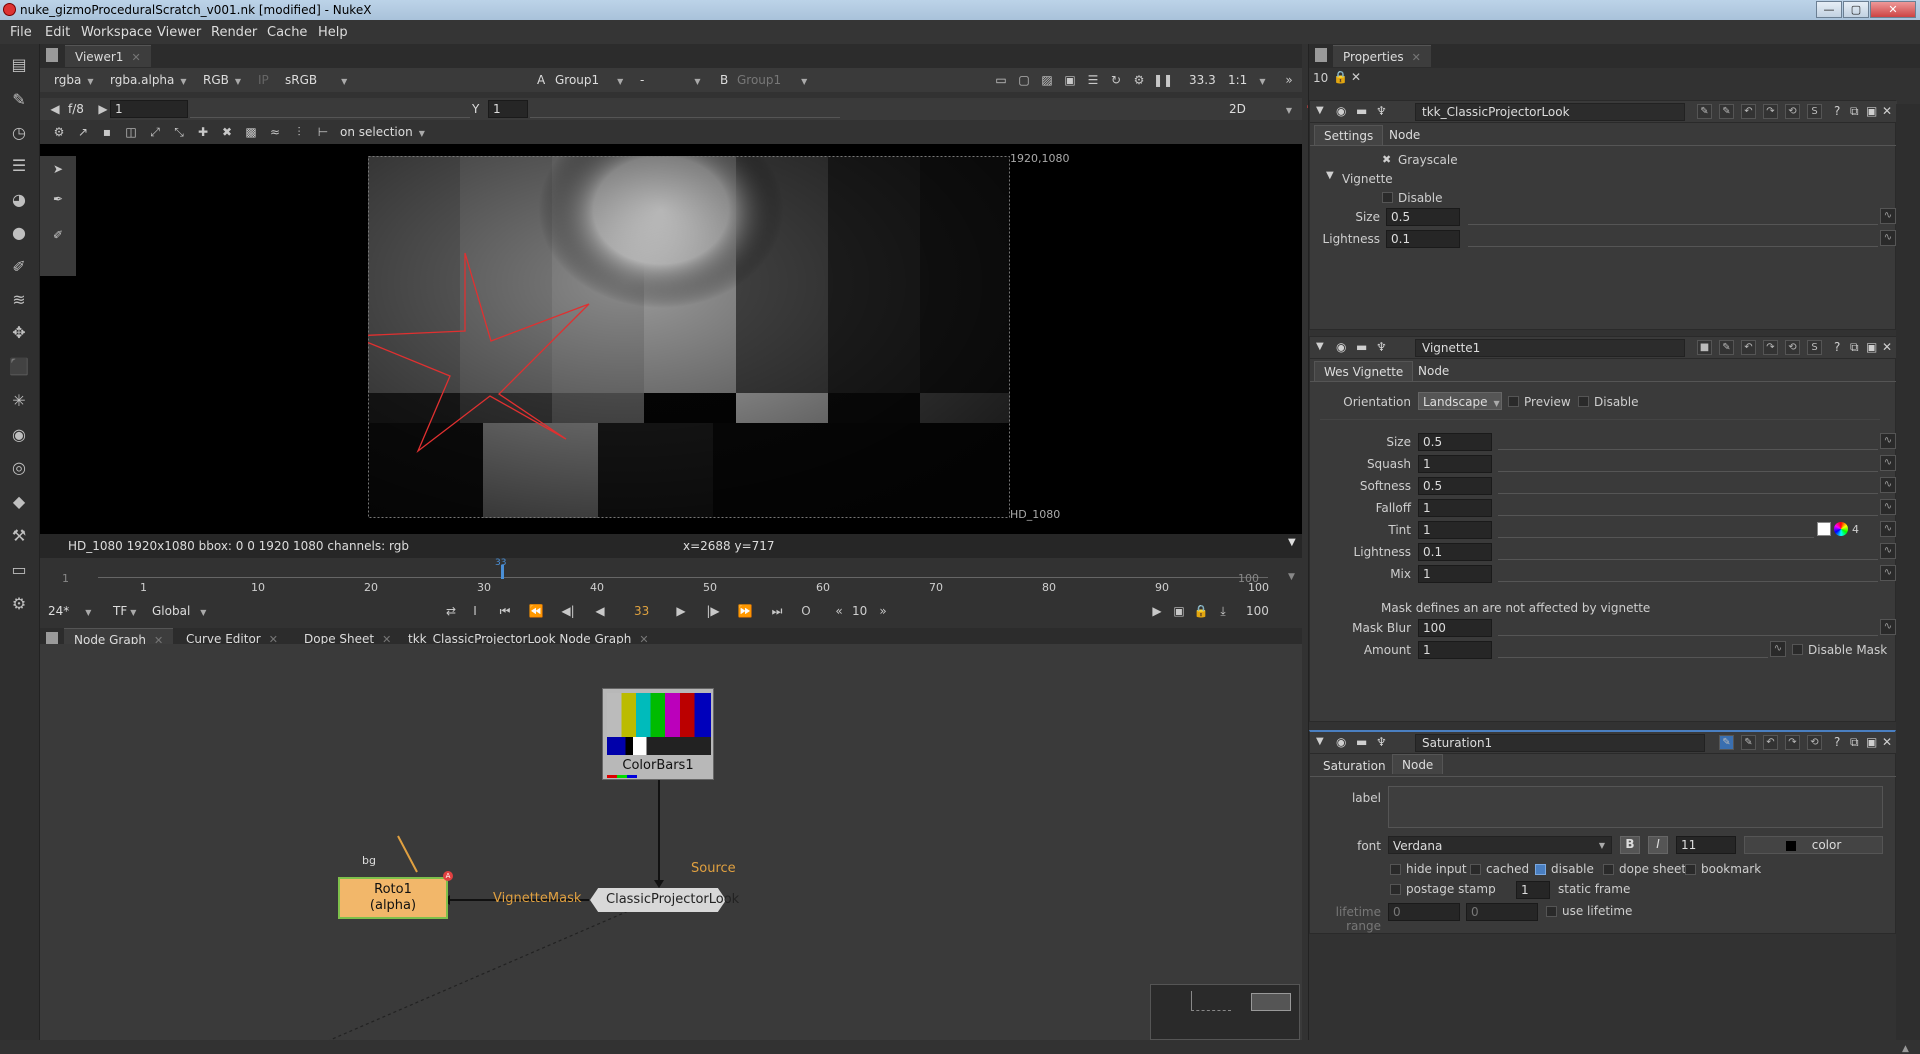 This screenshot has height=1054, width=1920. I want to click on brush-icon: ✐, so click(58, 235).